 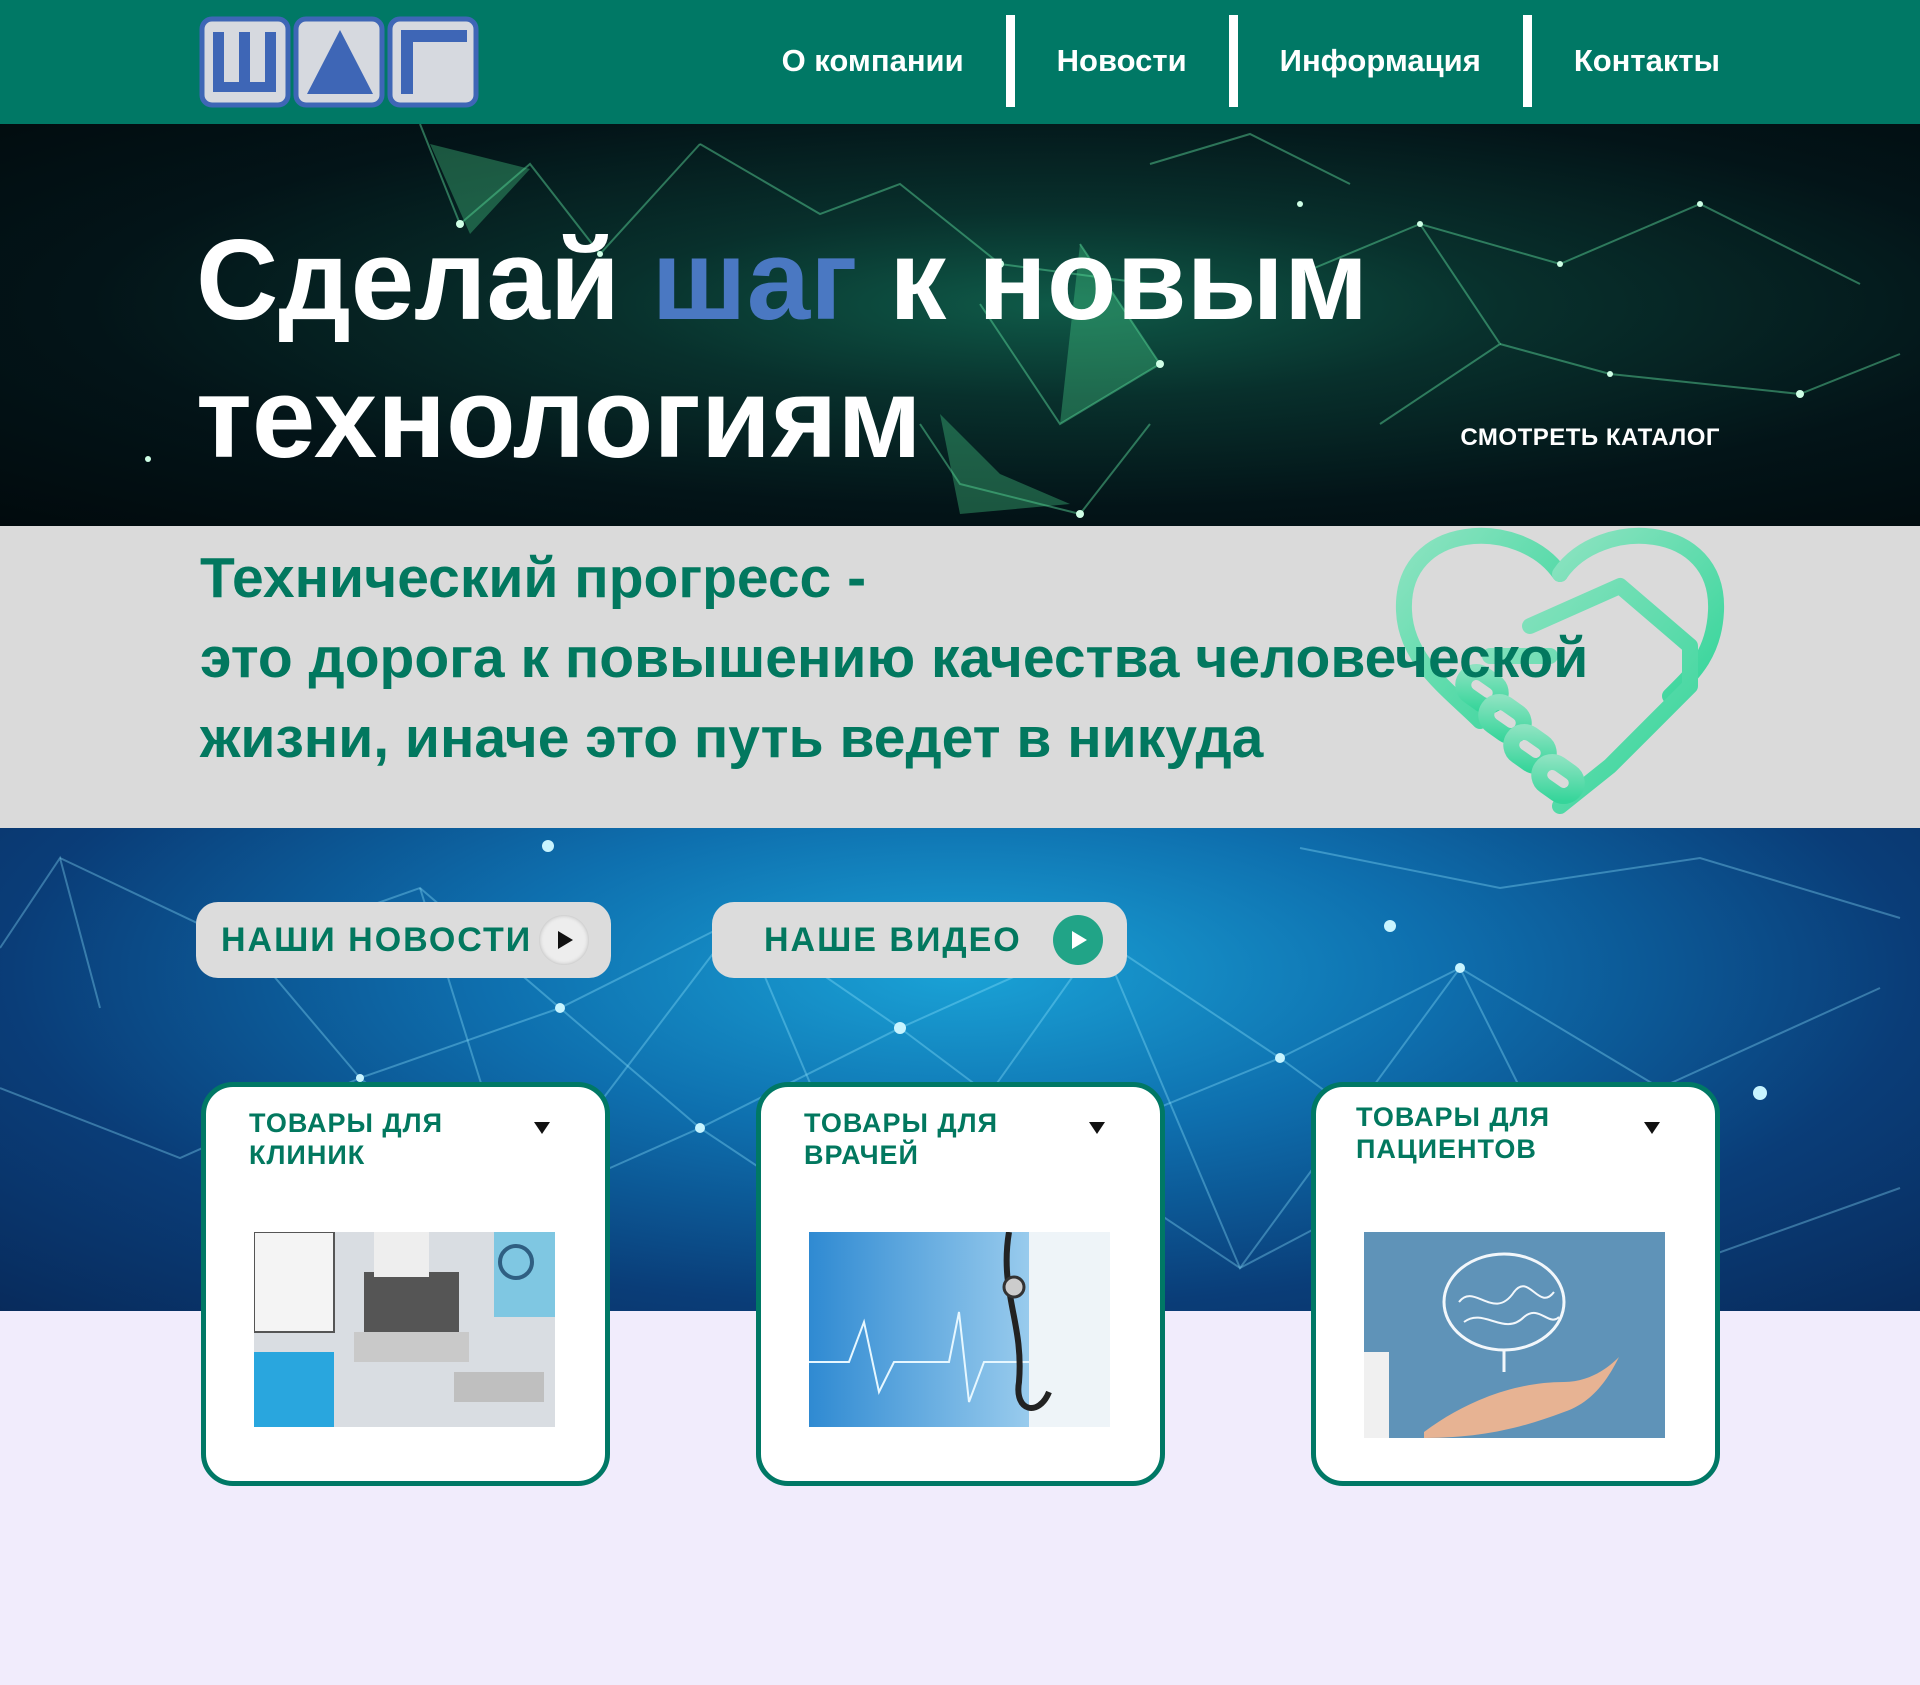 What do you see at coordinates (846, 350) in the screenshot?
I see `hero-title: Сделай шаг к новым технологиям` at bounding box center [846, 350].